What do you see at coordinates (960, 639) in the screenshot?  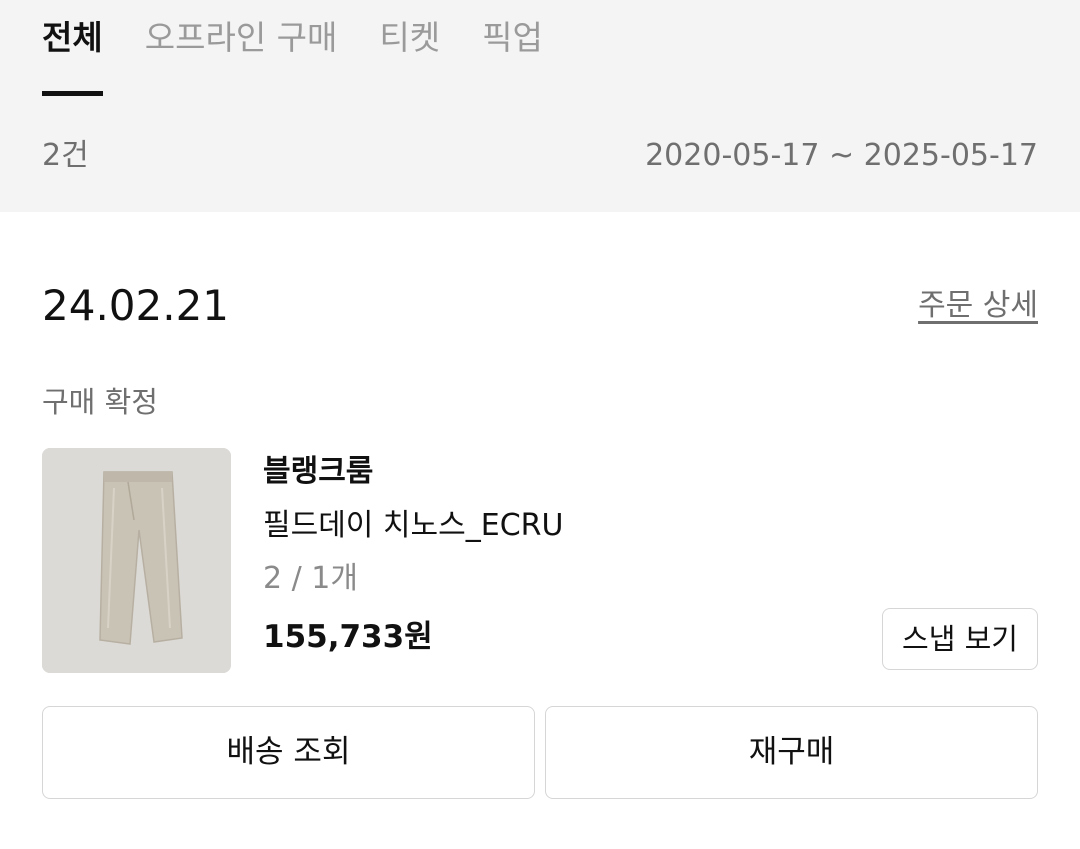 I see `view-snap-button: 스냅 보기` at bounding box center [960, 639].